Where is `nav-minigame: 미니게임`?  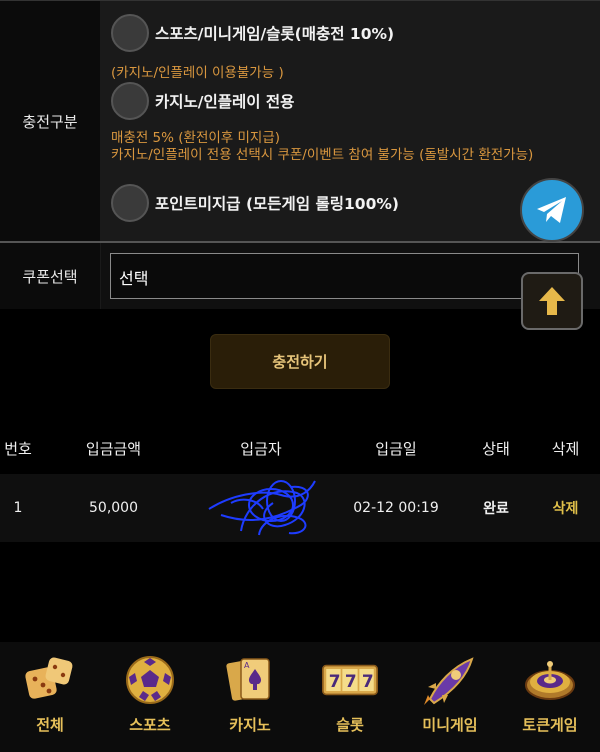
nav-minigame: 미니게임 is located at coordinates (450, 697).